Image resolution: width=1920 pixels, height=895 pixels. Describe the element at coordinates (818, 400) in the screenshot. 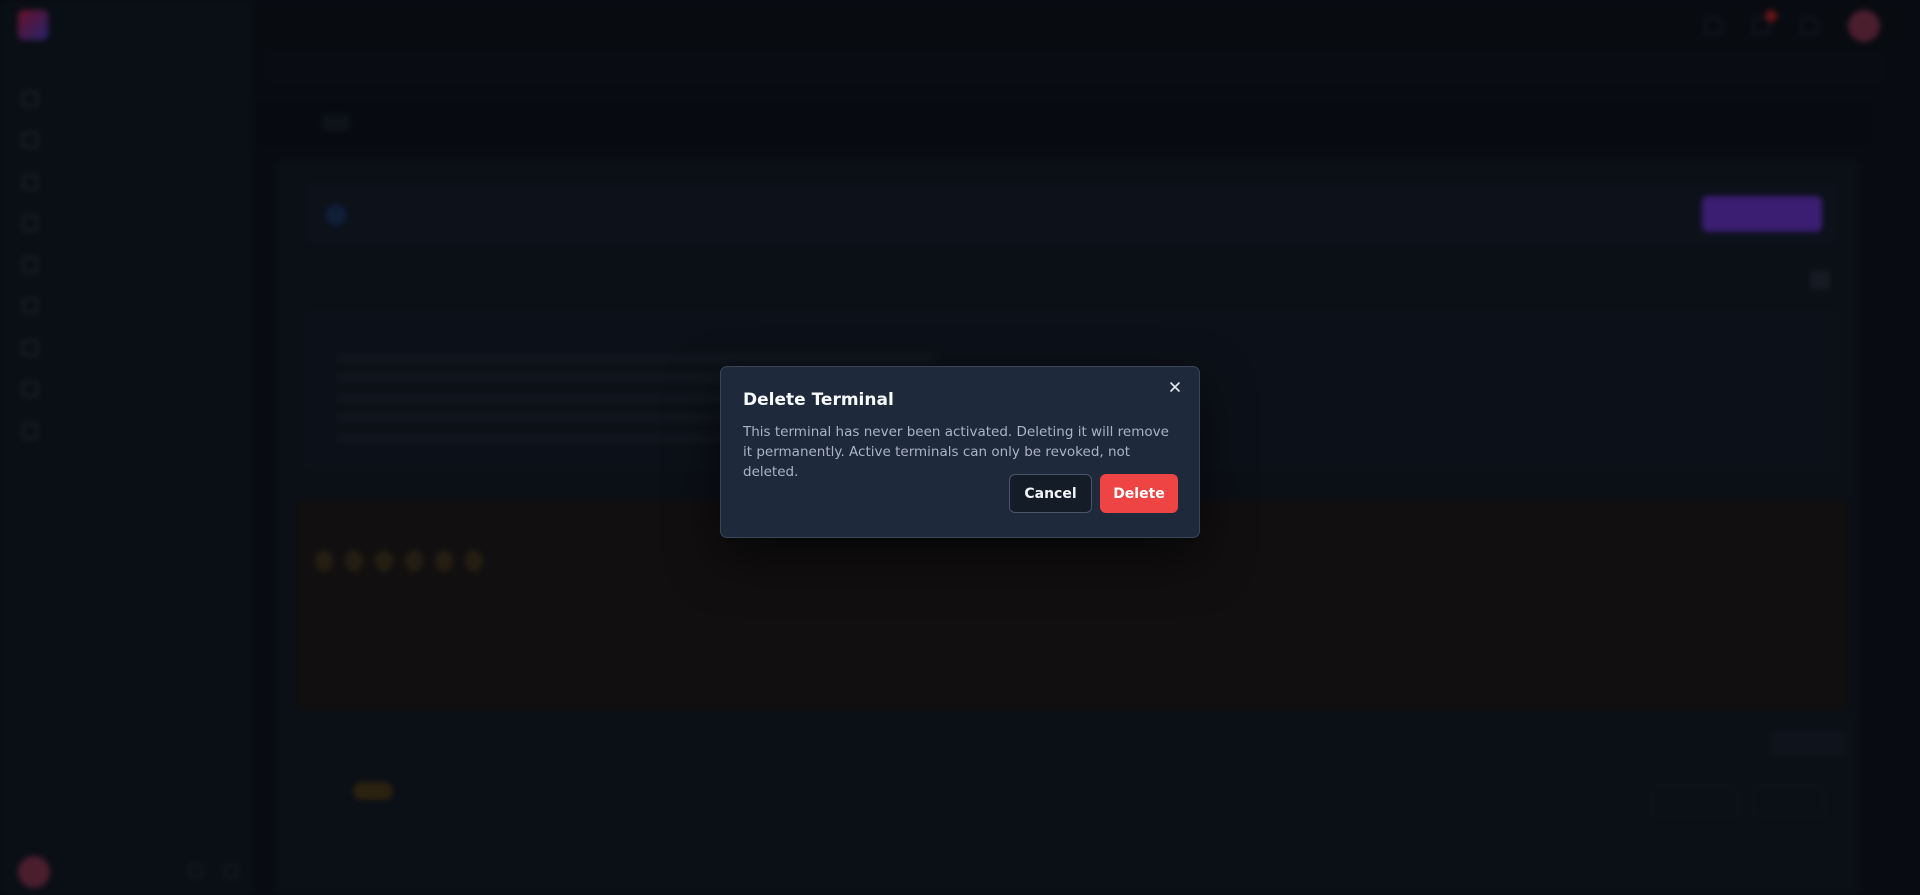

I see `dialog-title: Delete Terminal` at that location.